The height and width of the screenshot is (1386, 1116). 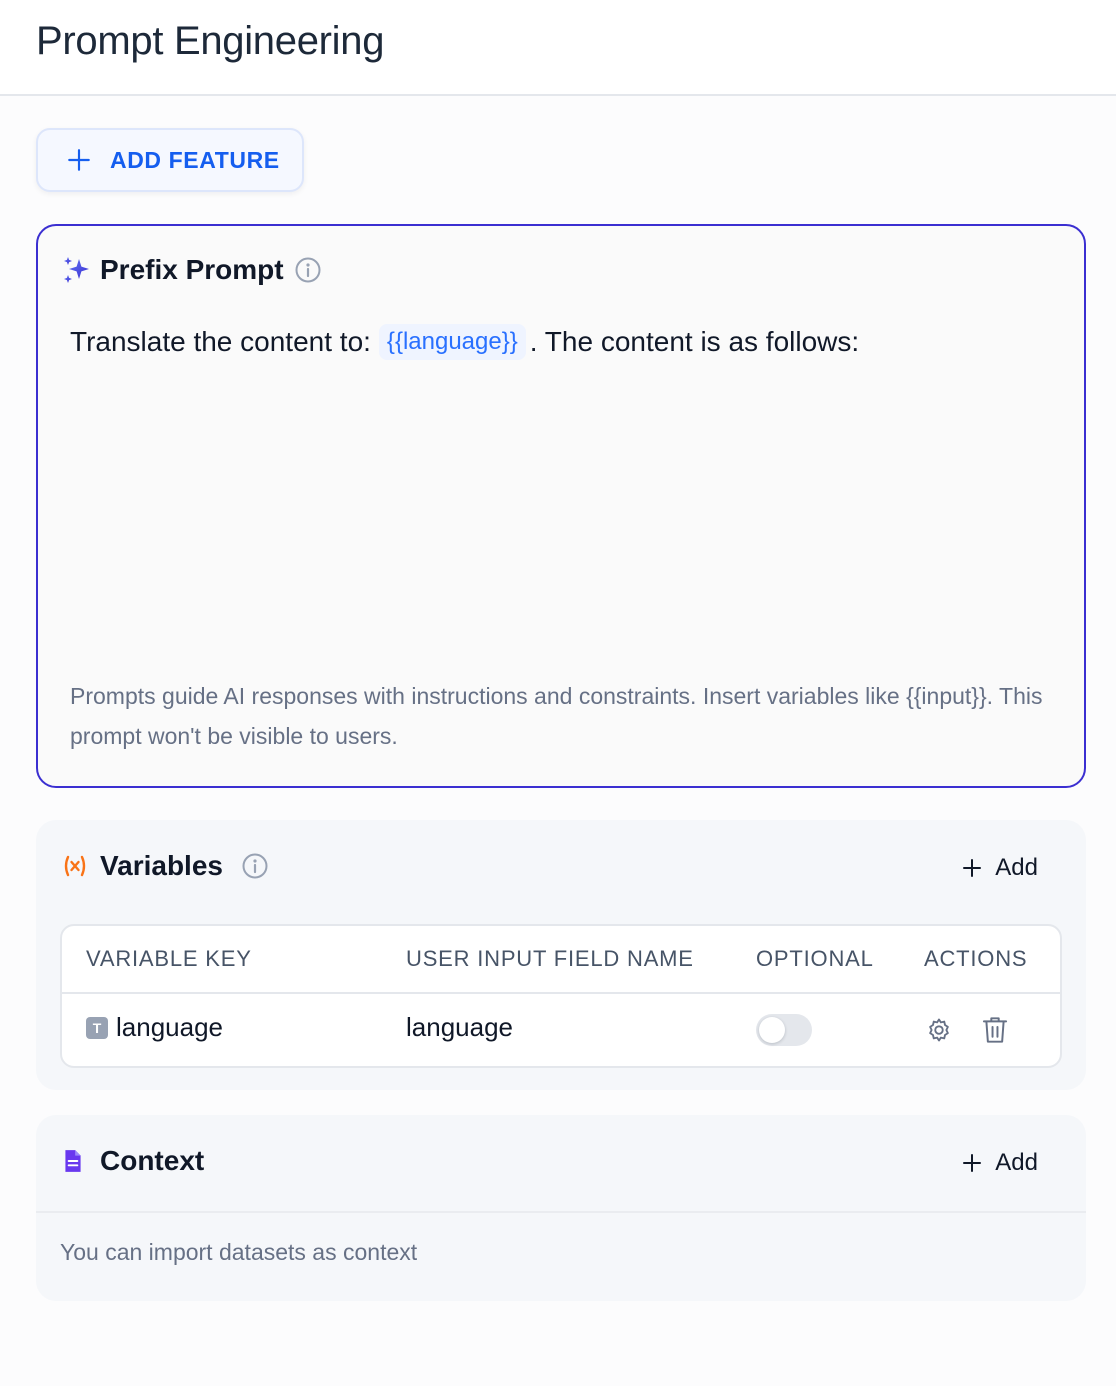 I want to click on add-context-button: Add, so click(x=999, y=1163).